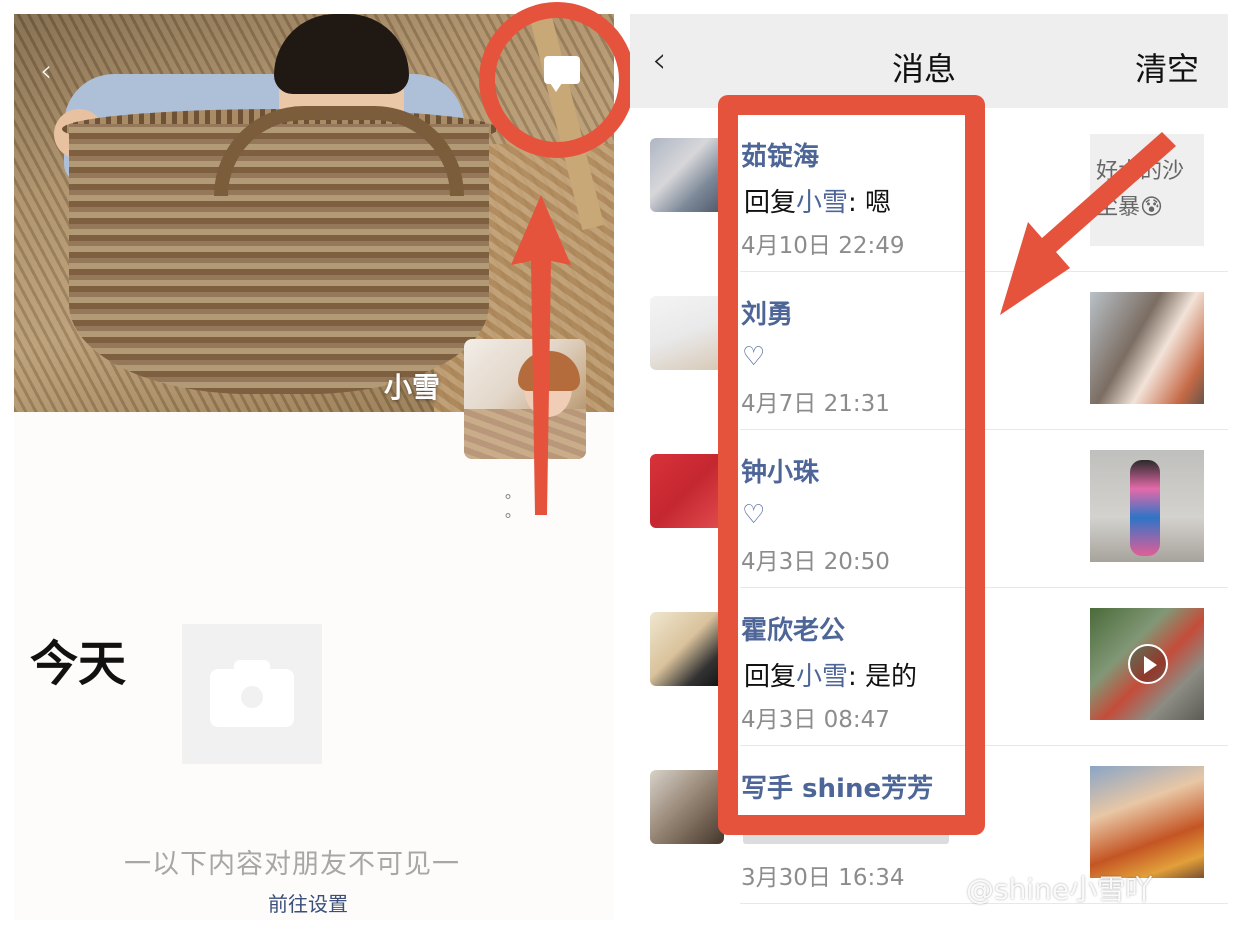  I want to click on page-title: 消息, so click(924, 69).